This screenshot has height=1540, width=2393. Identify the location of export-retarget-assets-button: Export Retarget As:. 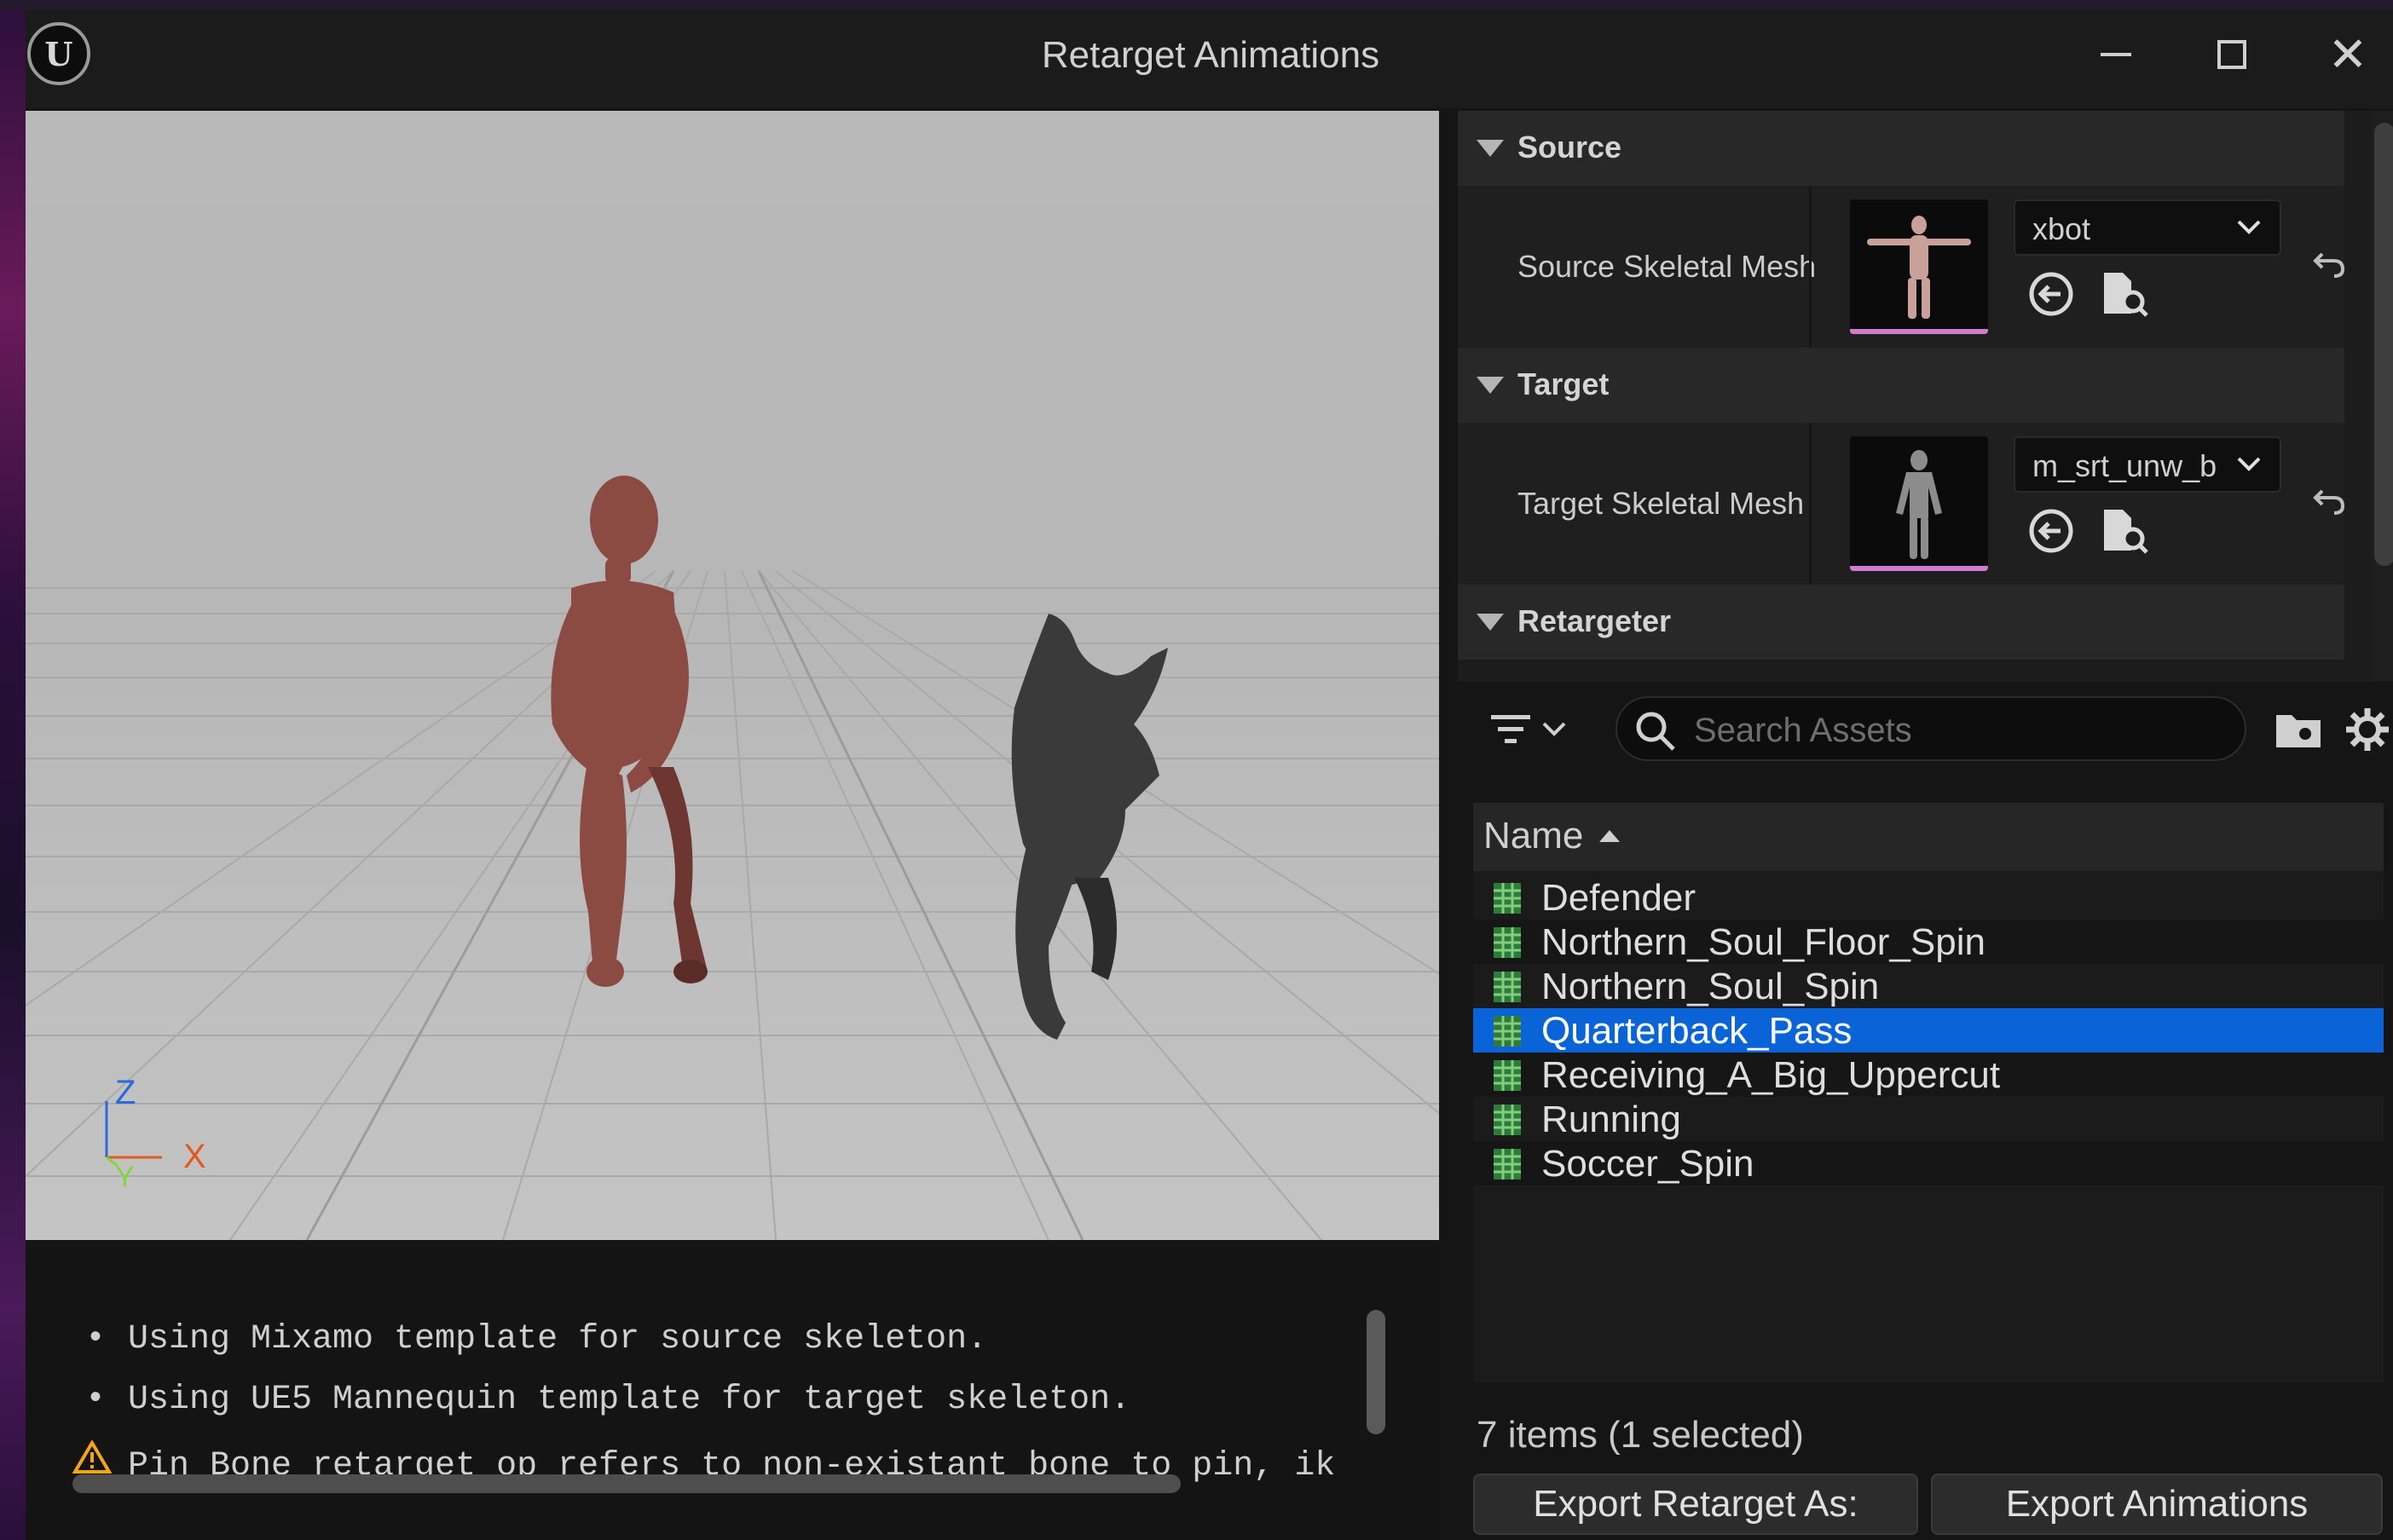
(1696, 1504).